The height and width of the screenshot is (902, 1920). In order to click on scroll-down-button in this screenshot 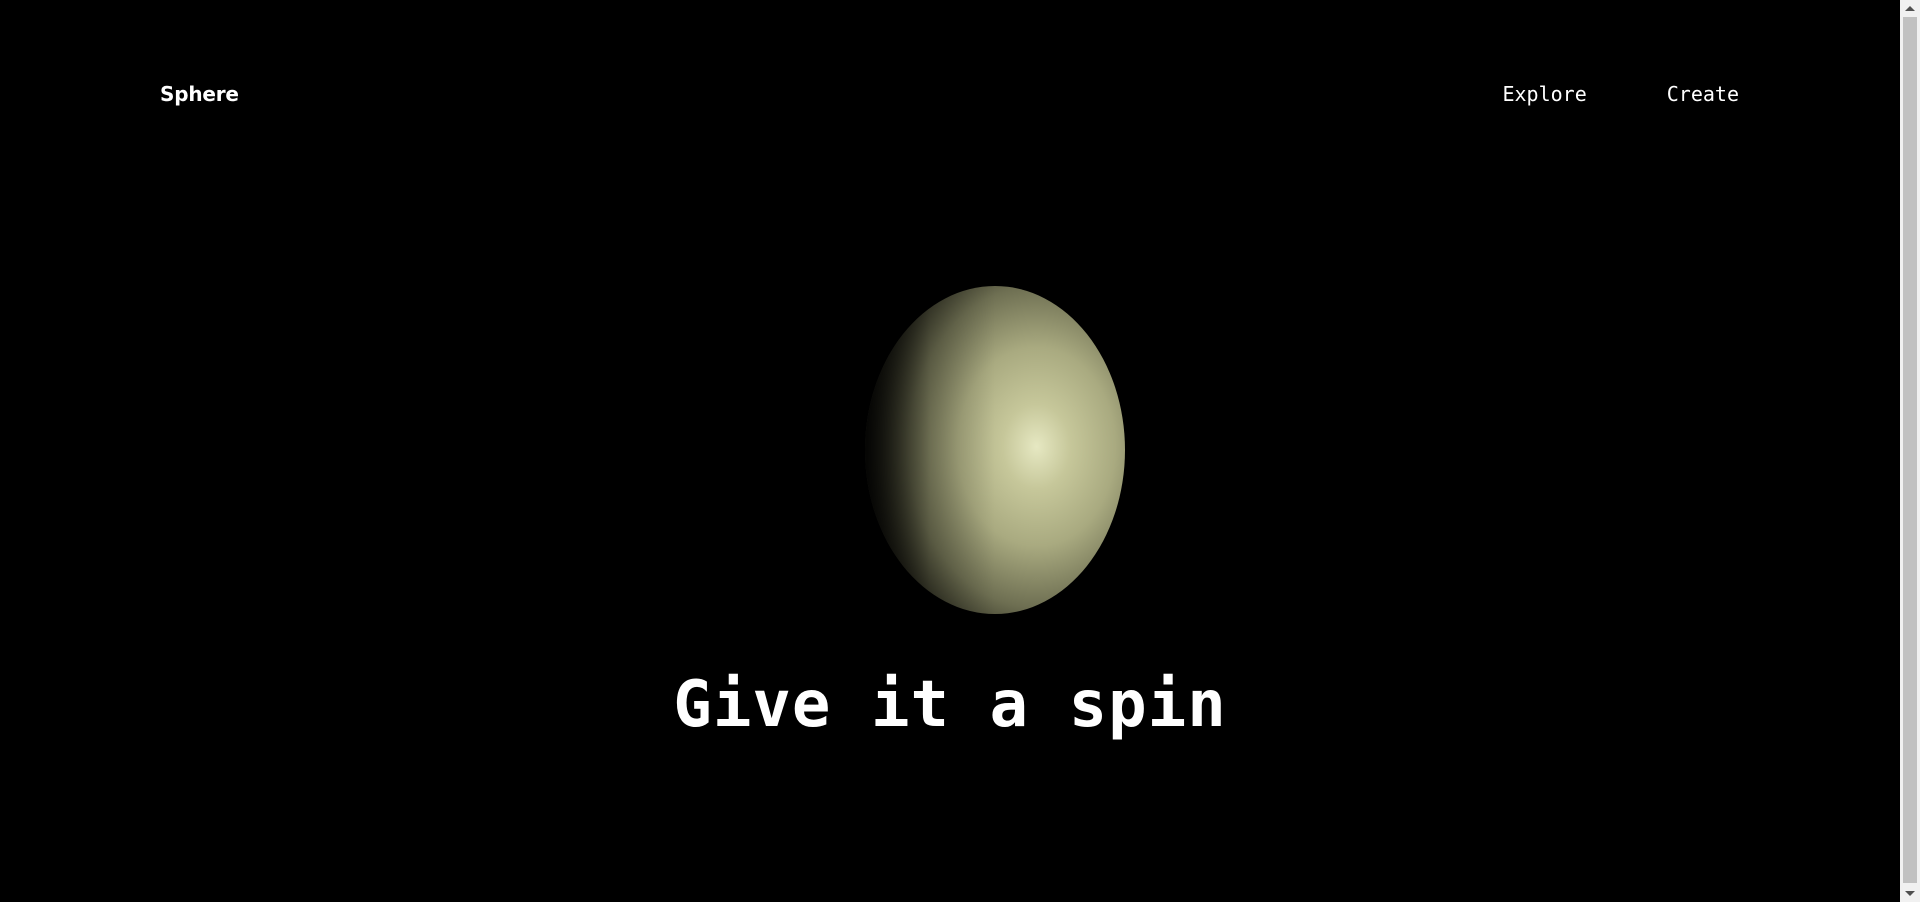, I will do `click(1910, 893)`.